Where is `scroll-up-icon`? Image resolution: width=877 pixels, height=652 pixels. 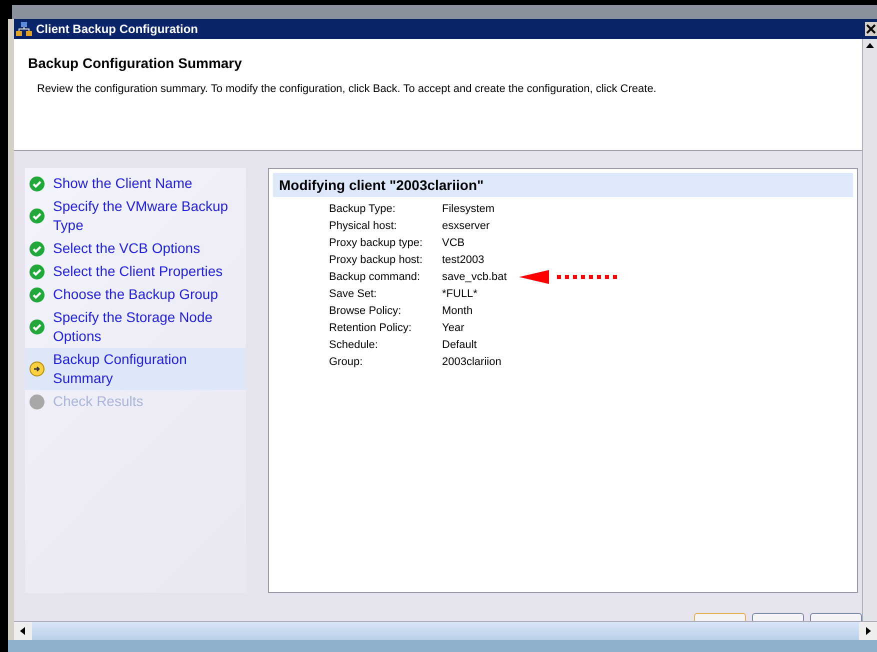
scroll-up-icon is located at coordinates (870, 46).